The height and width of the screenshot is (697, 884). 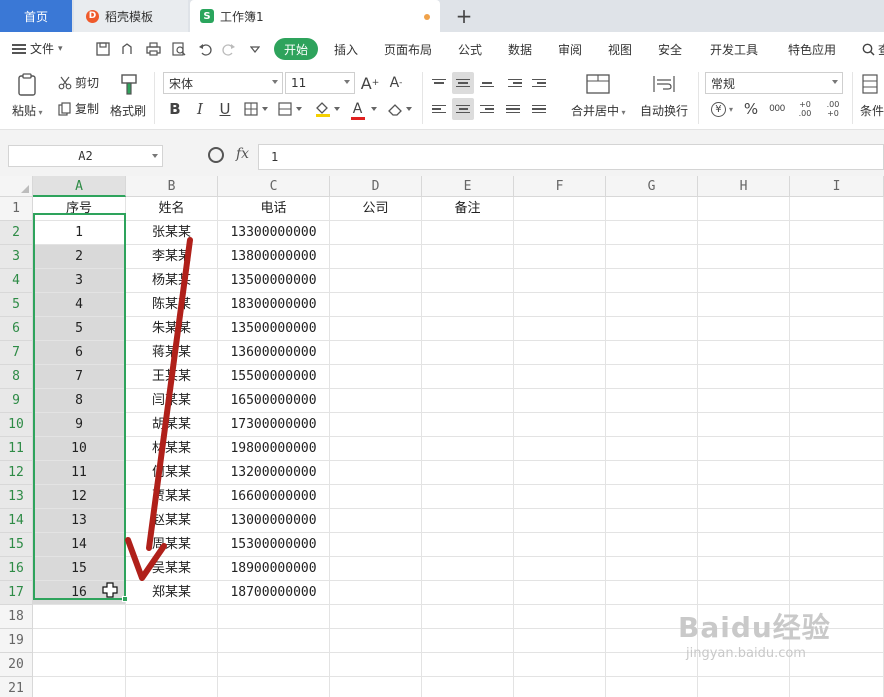 I want to click on row-header-8: 8, so click(x=16, y=377).